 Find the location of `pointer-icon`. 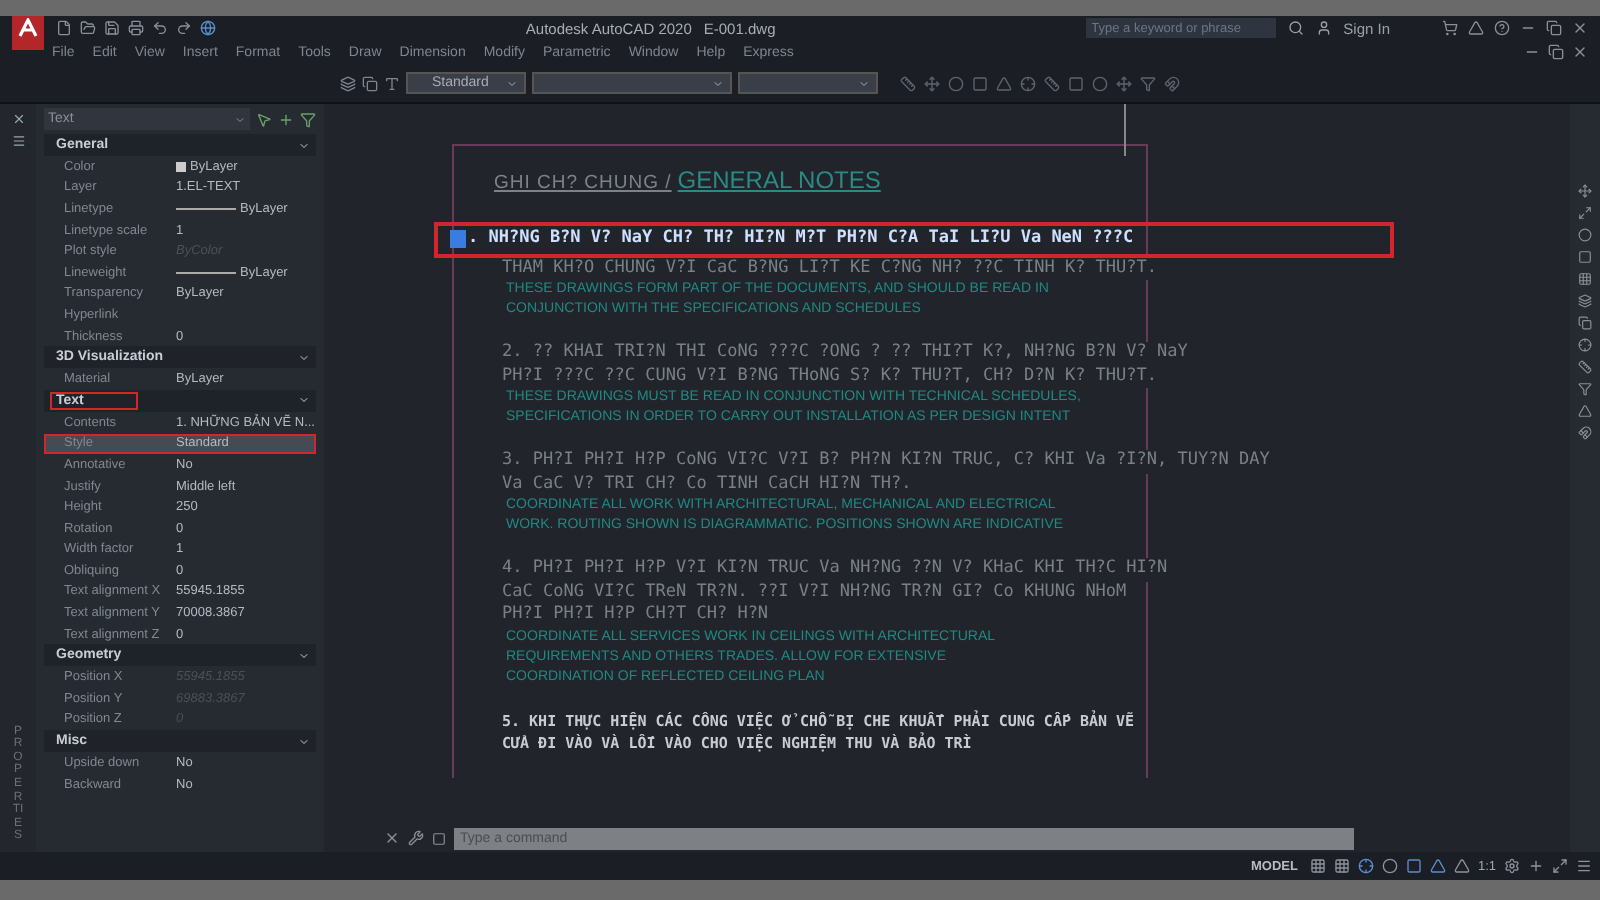

pointer-icon is located at coordinates (264, 119).